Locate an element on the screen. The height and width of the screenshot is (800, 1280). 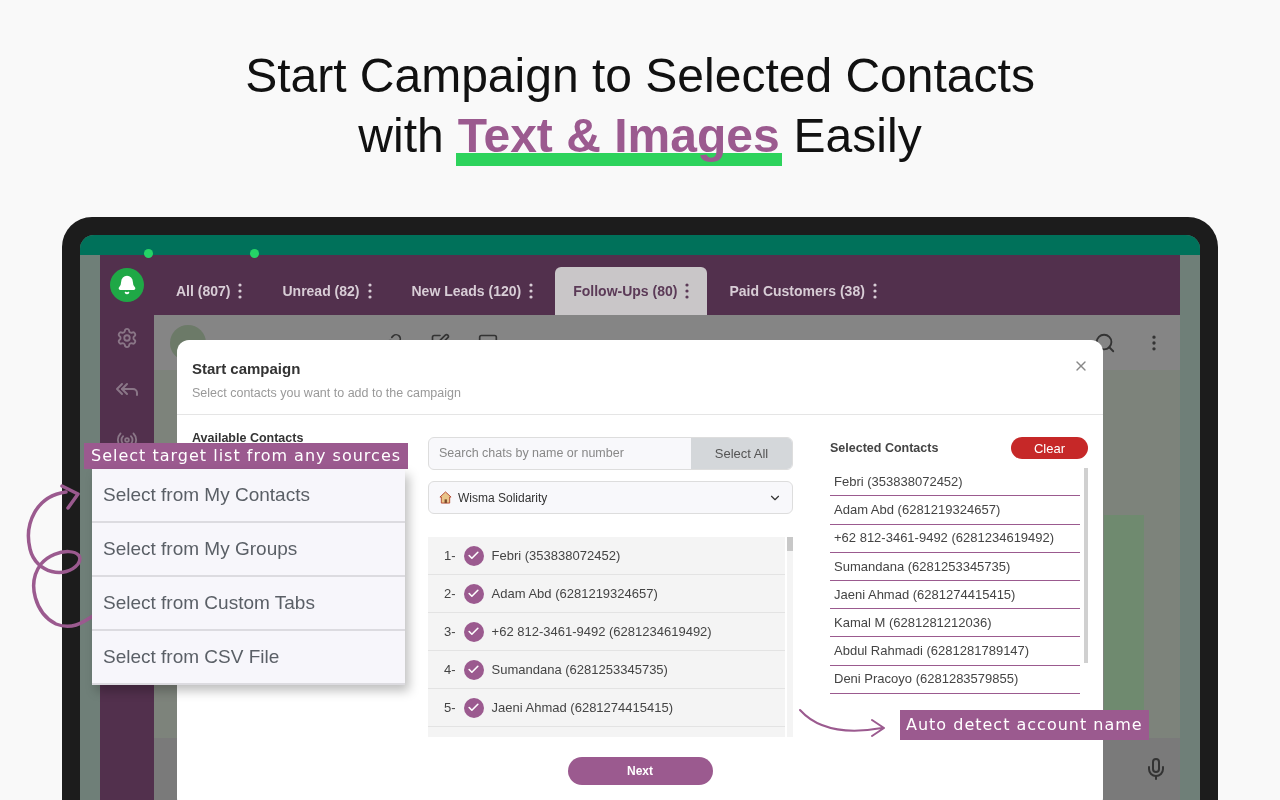
headline: Easily is located at coordinates (857, 136).